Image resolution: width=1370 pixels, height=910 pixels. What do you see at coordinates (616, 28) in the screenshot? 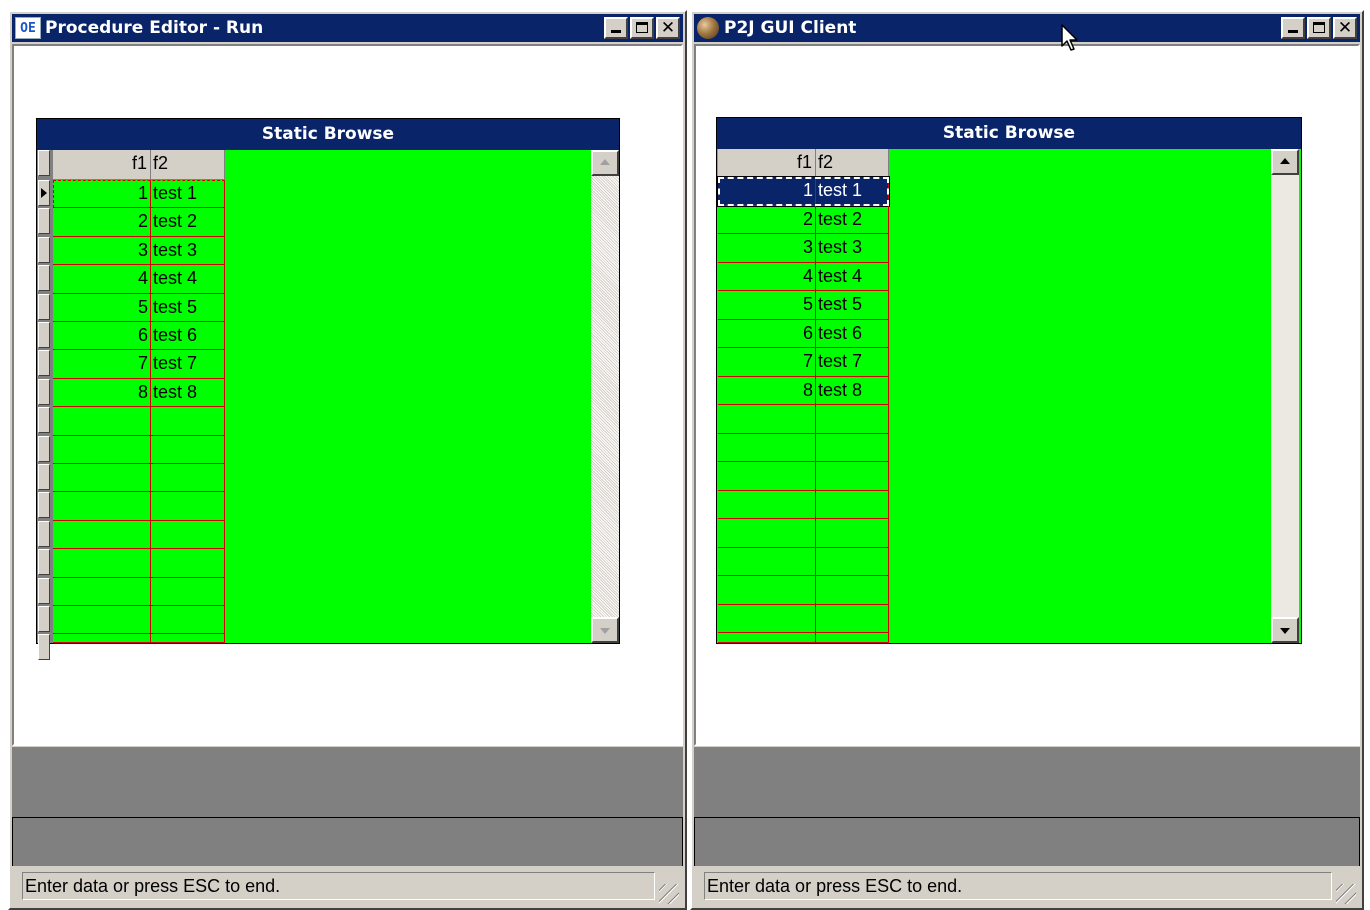
I see `minimize-button` at bounding box center [616, 28].